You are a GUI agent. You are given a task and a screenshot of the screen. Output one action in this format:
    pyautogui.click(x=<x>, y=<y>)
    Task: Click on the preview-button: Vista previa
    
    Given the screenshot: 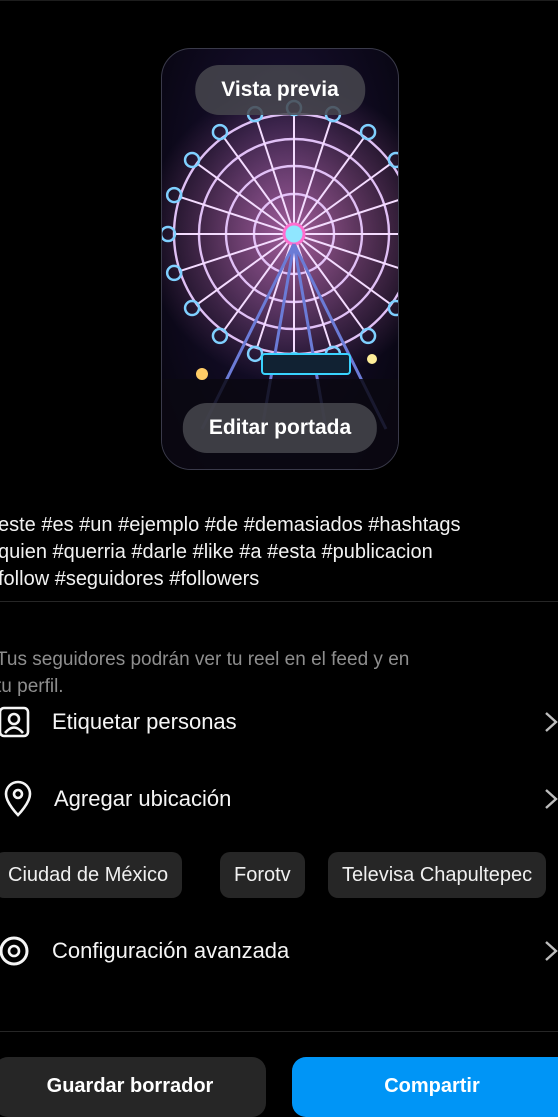 What is the action you would take?
    pyautogui.click(x=280, y=90)
    